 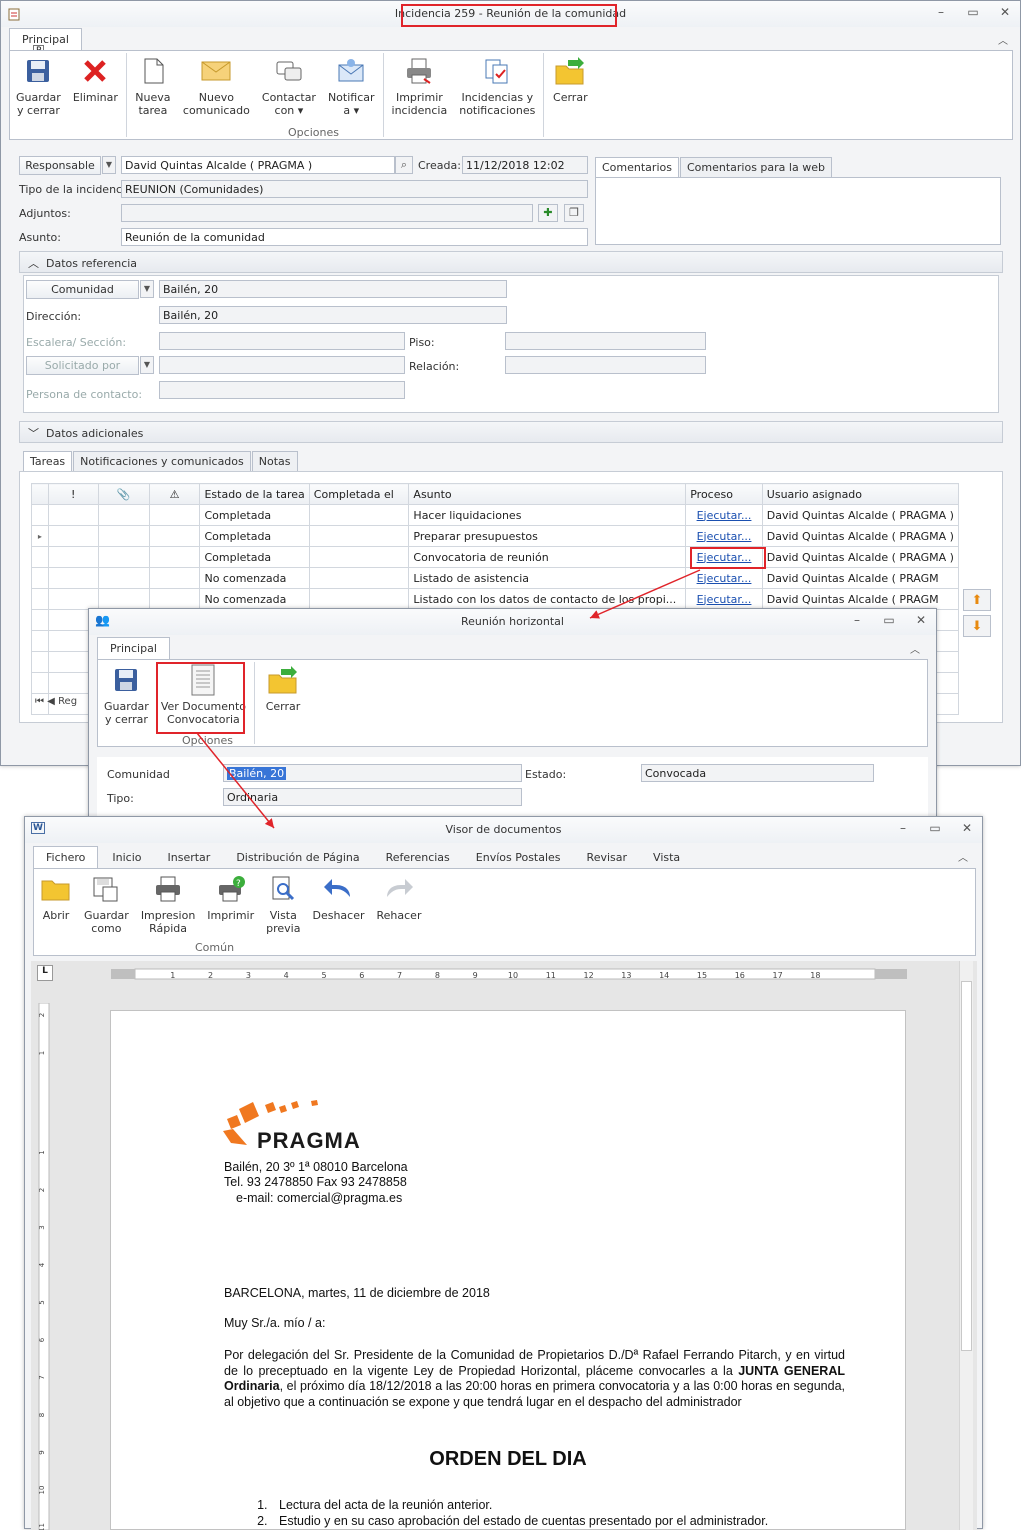 What do you see at coordinates (359, 494) in the screenshot?
I see `column-header: Completada el` at bounding box center [359, 494].